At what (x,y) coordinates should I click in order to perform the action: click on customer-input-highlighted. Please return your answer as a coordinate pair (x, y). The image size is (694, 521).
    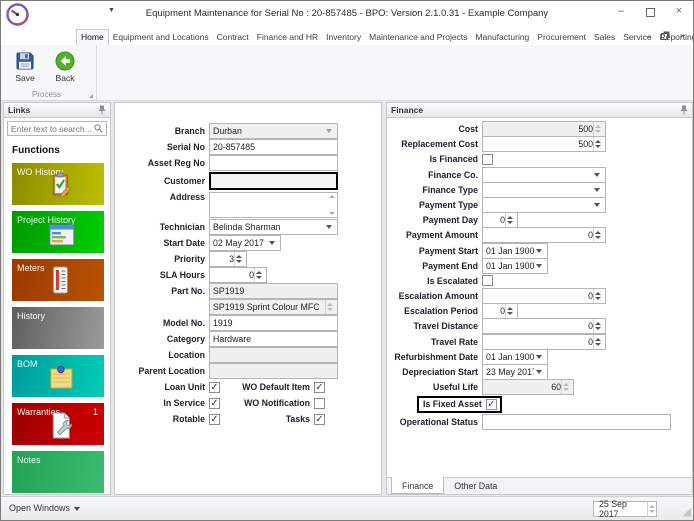
    Looking at the image, I should click on (273, 181).